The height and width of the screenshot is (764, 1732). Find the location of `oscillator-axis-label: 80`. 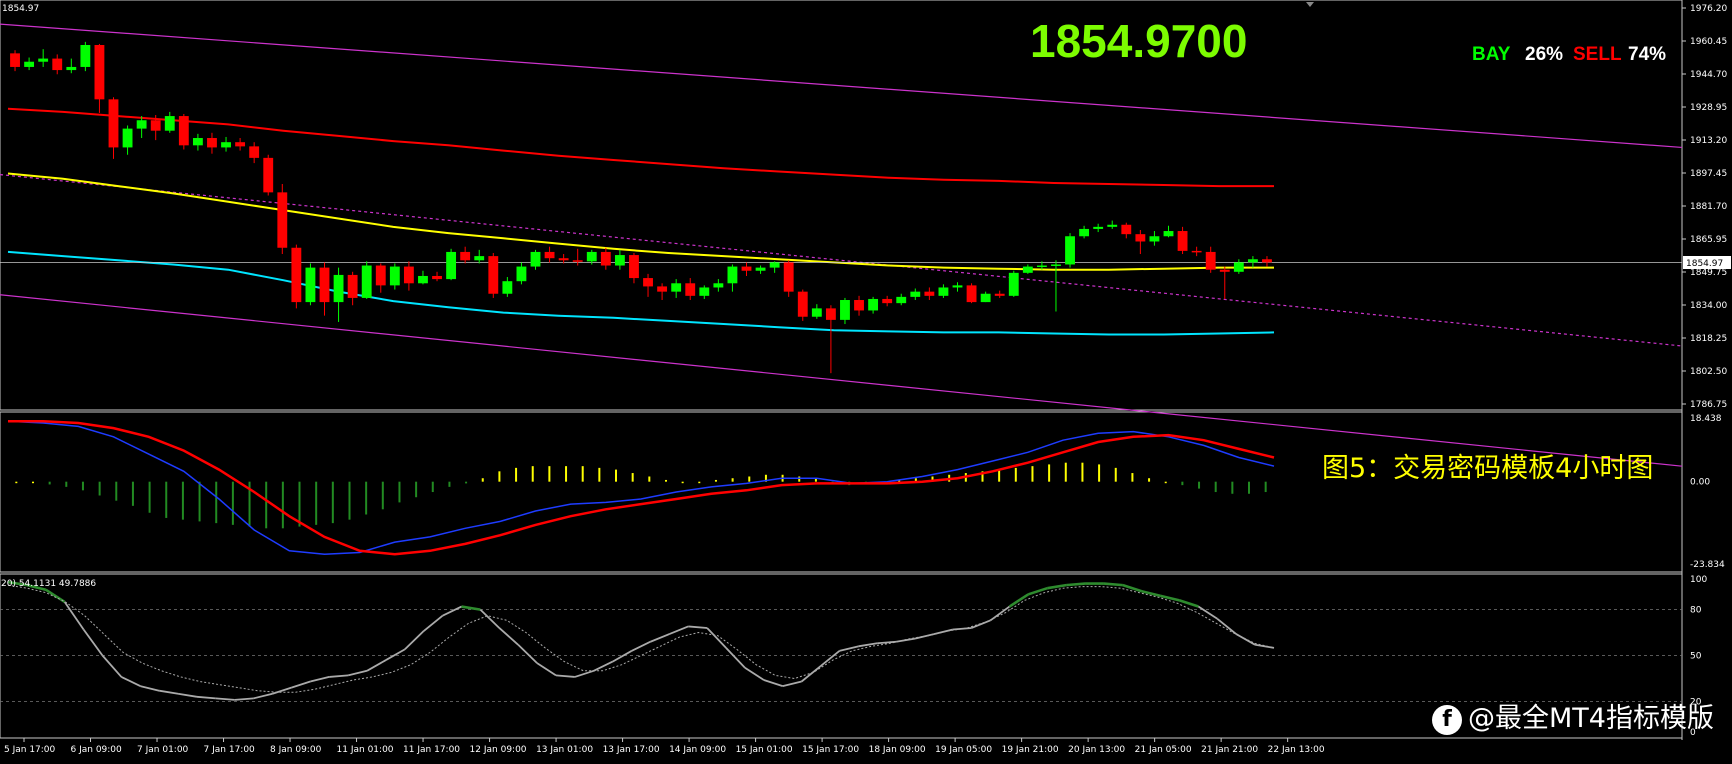

oscillator-axis-label: 80 is located at coordinates (1696, 611).